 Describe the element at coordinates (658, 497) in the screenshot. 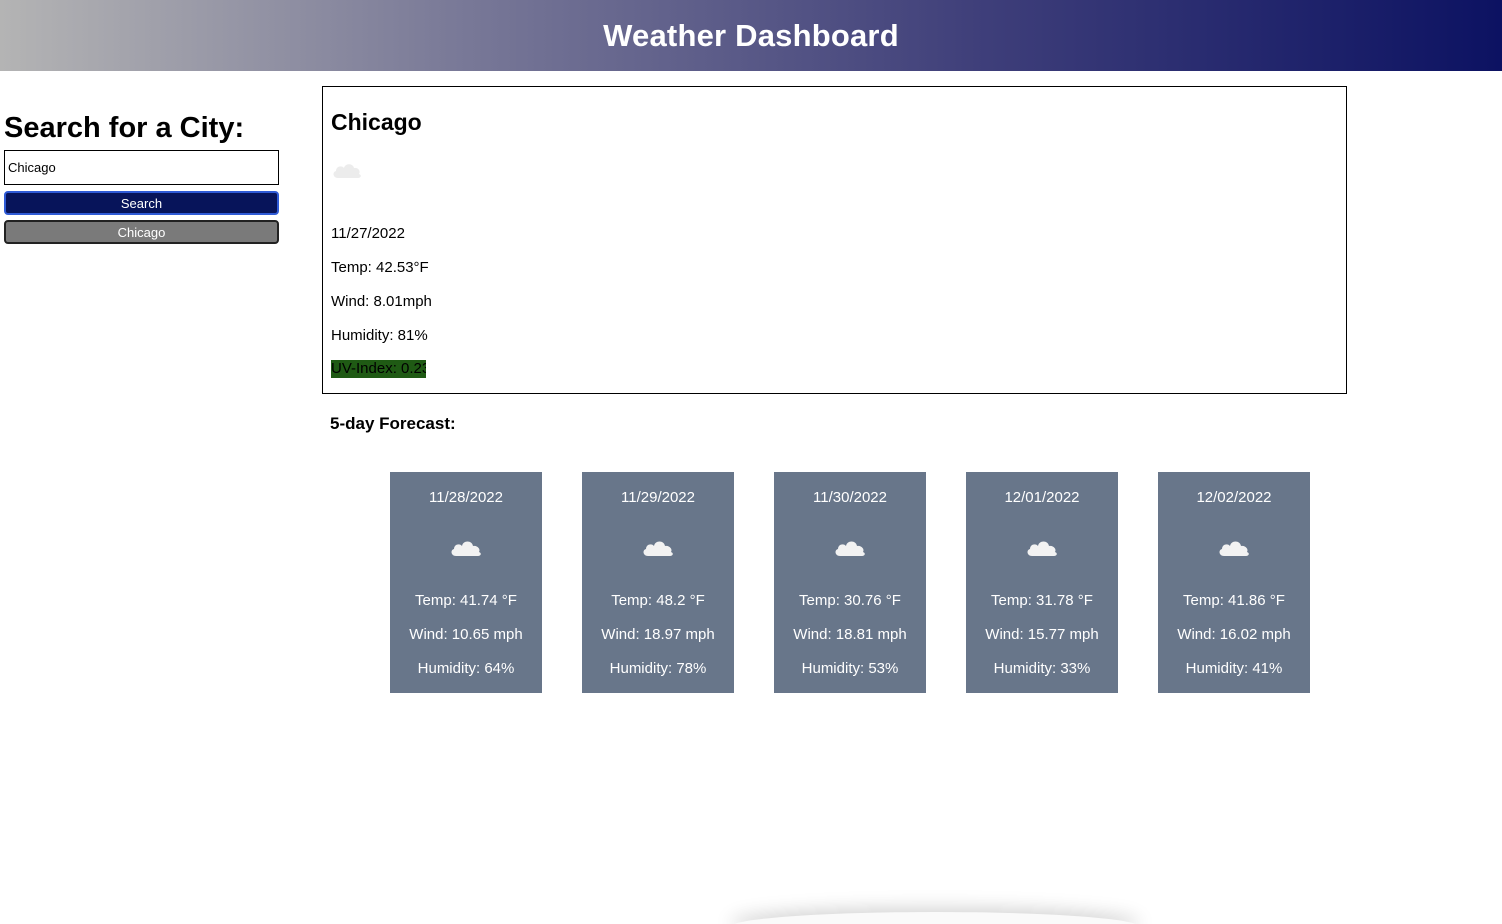

I see `forecast-date: 11/29/2022` at that location.